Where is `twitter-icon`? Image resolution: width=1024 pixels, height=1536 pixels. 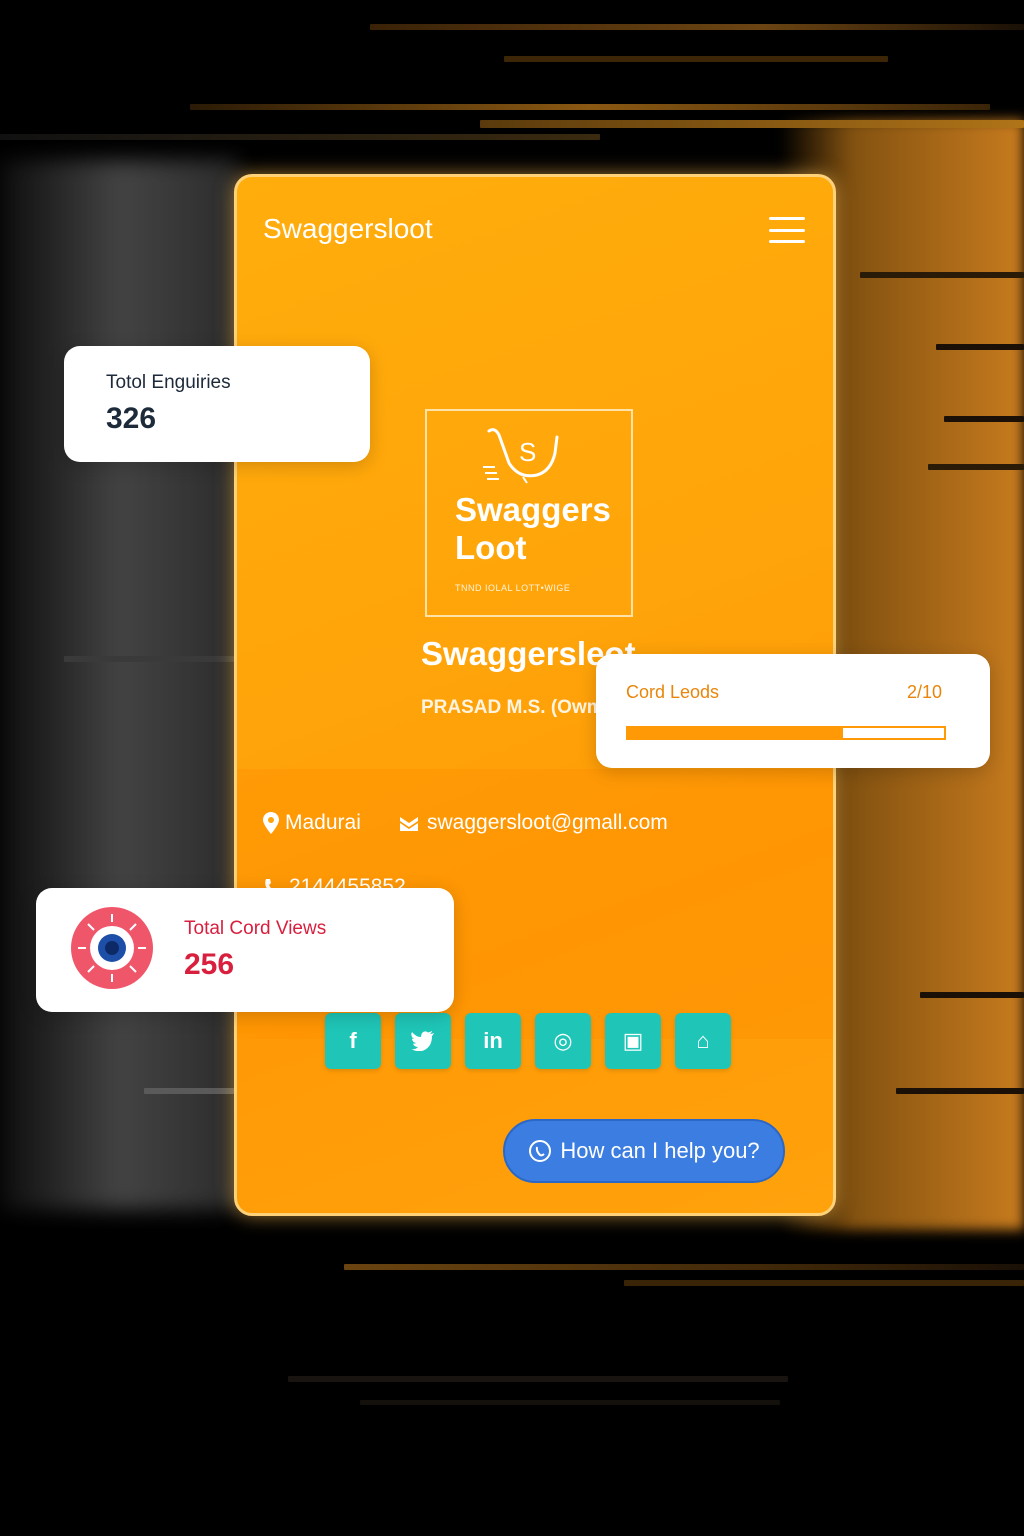 twitter-icon is located at coordinates (422, 1041).